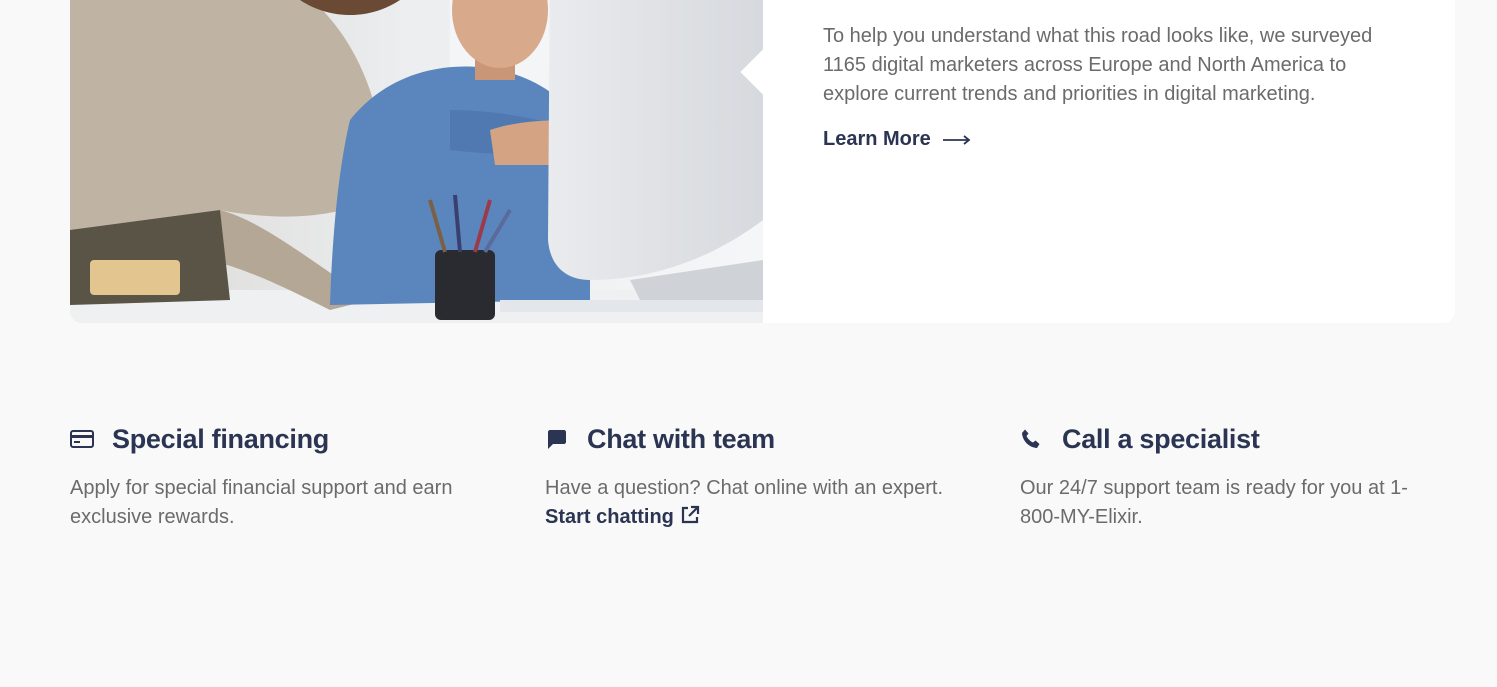  I want to click on start-chatting-link: Start chatting, so click(622, 516).